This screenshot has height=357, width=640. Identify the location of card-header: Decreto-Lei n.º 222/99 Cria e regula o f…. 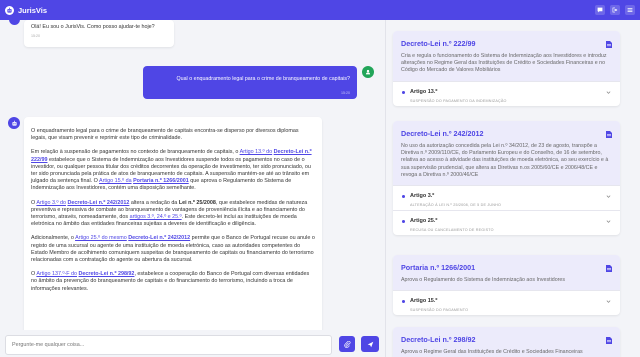
(506, 56).